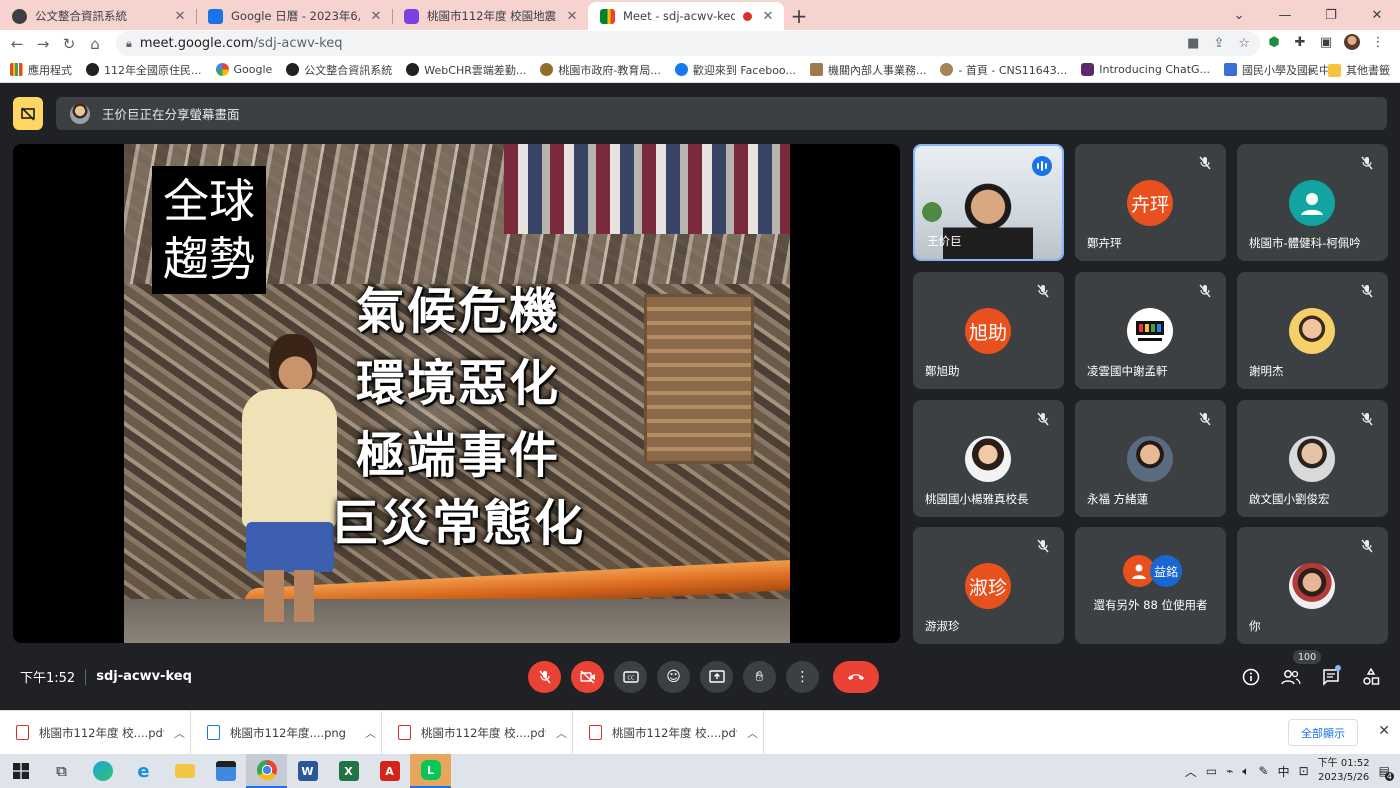  What do you see at coordinates (129, 44) in the screenshot?
I see `lock-icon: 🔒︎` at bounding box center [129, 44].